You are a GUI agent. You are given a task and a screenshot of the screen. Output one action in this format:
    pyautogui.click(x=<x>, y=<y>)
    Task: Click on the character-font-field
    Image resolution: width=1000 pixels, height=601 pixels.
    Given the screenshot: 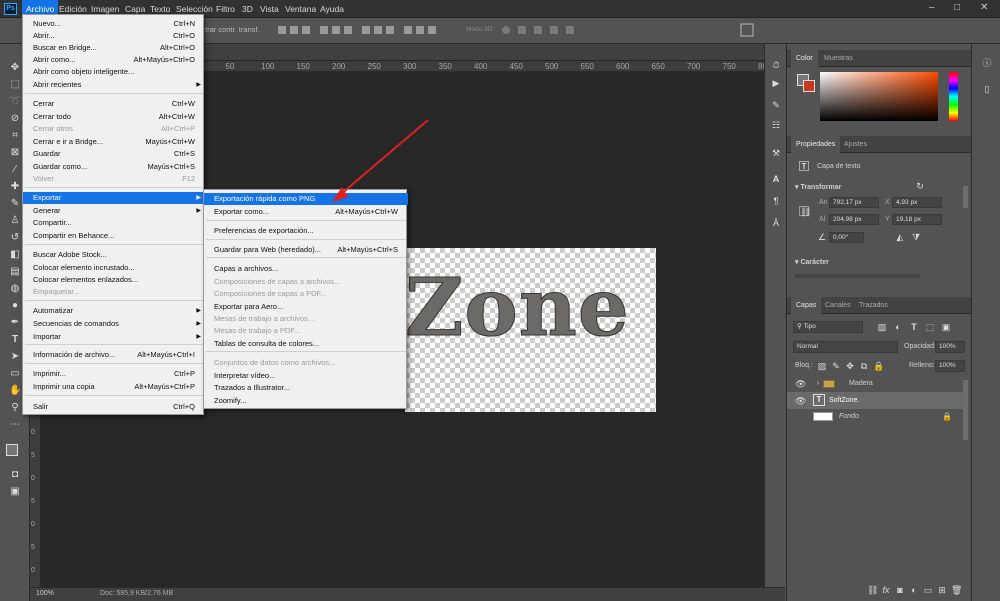 What is the action you would take?
    pyautogui.click(x=857, y=276)
    